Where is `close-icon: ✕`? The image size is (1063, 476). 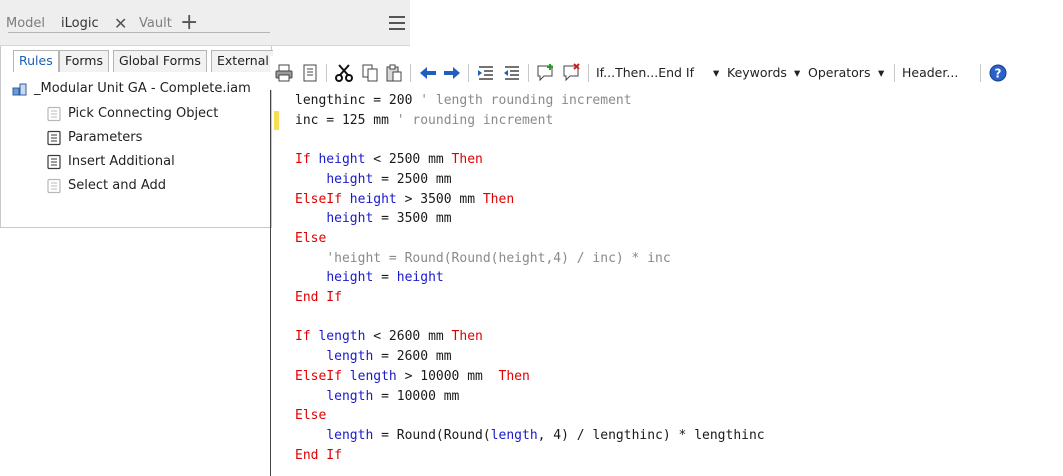 close-icon: ✕ is located at coordinates (120, 24).